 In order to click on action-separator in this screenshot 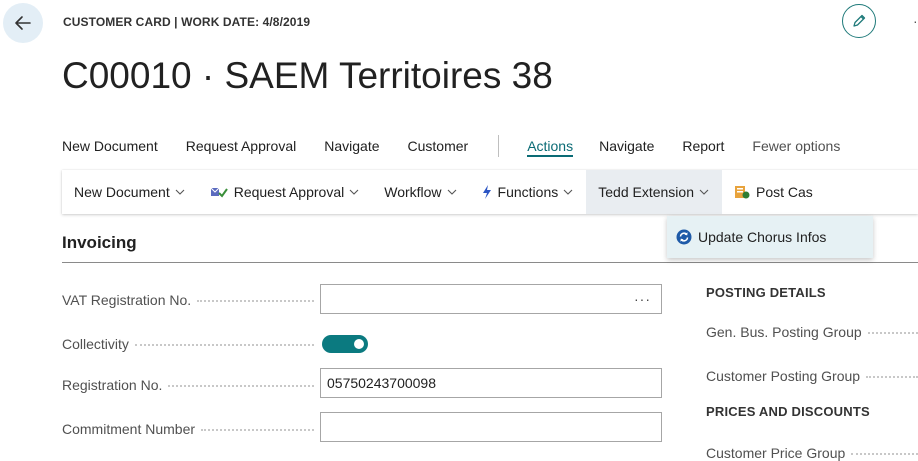, I will do `click(499, 146)`.